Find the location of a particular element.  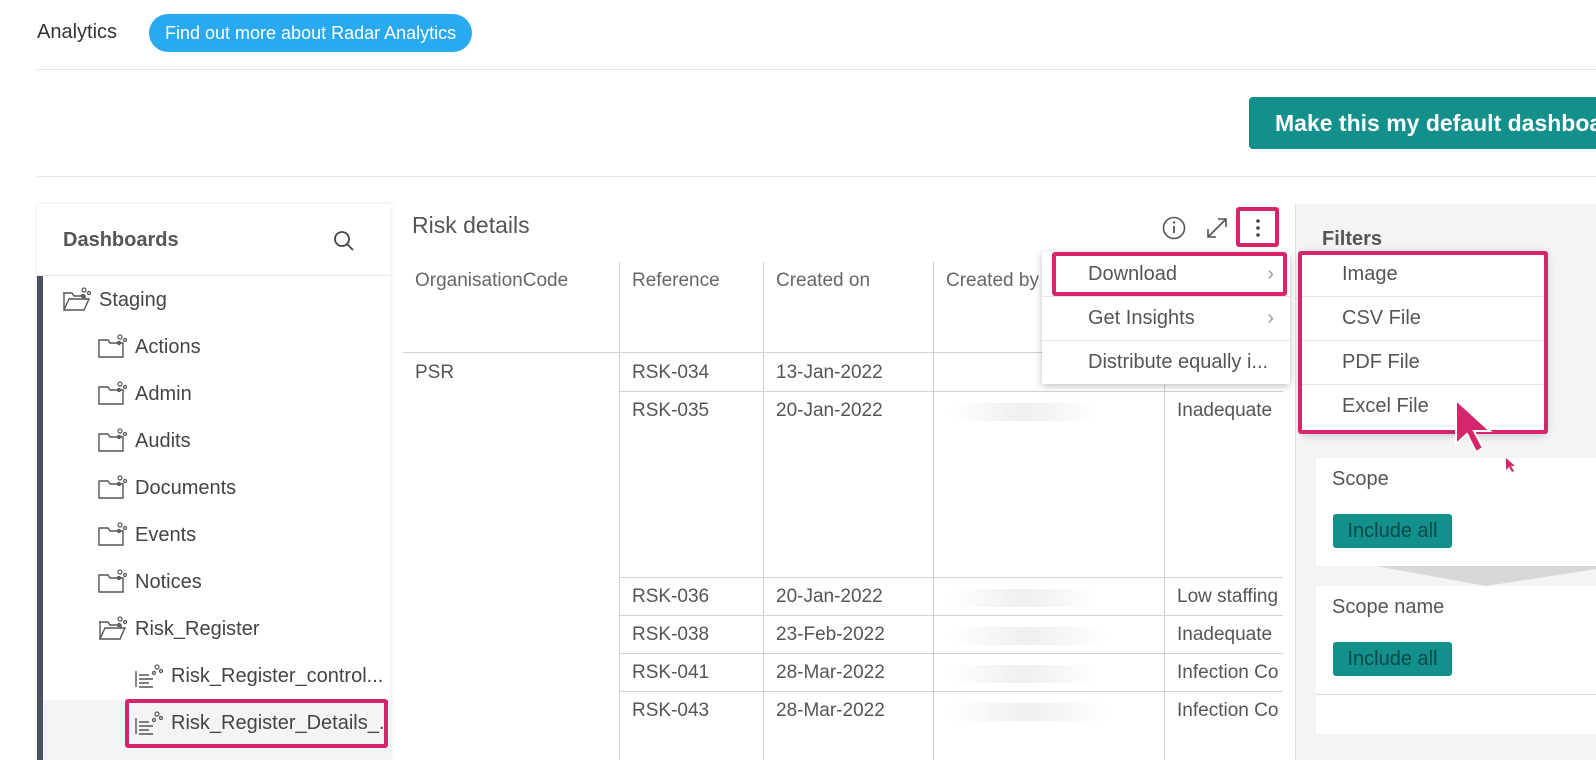

panel-title: Risk details is located at coordinates (471, 225).